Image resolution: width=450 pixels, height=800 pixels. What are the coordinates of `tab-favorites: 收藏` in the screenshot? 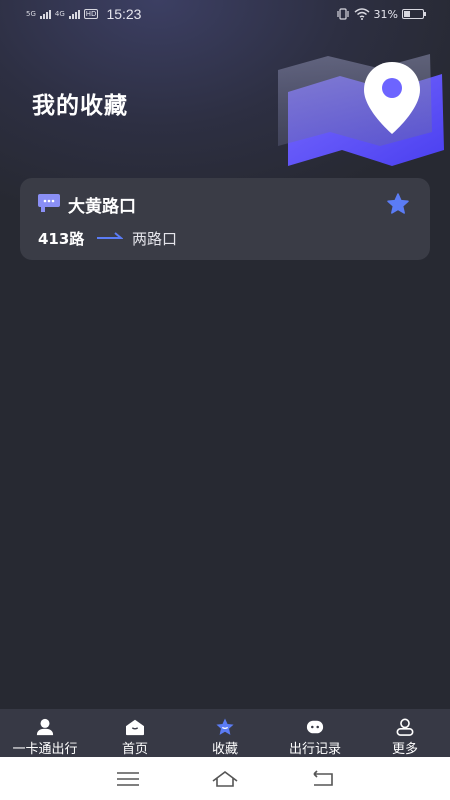 It's located at (225, 733).